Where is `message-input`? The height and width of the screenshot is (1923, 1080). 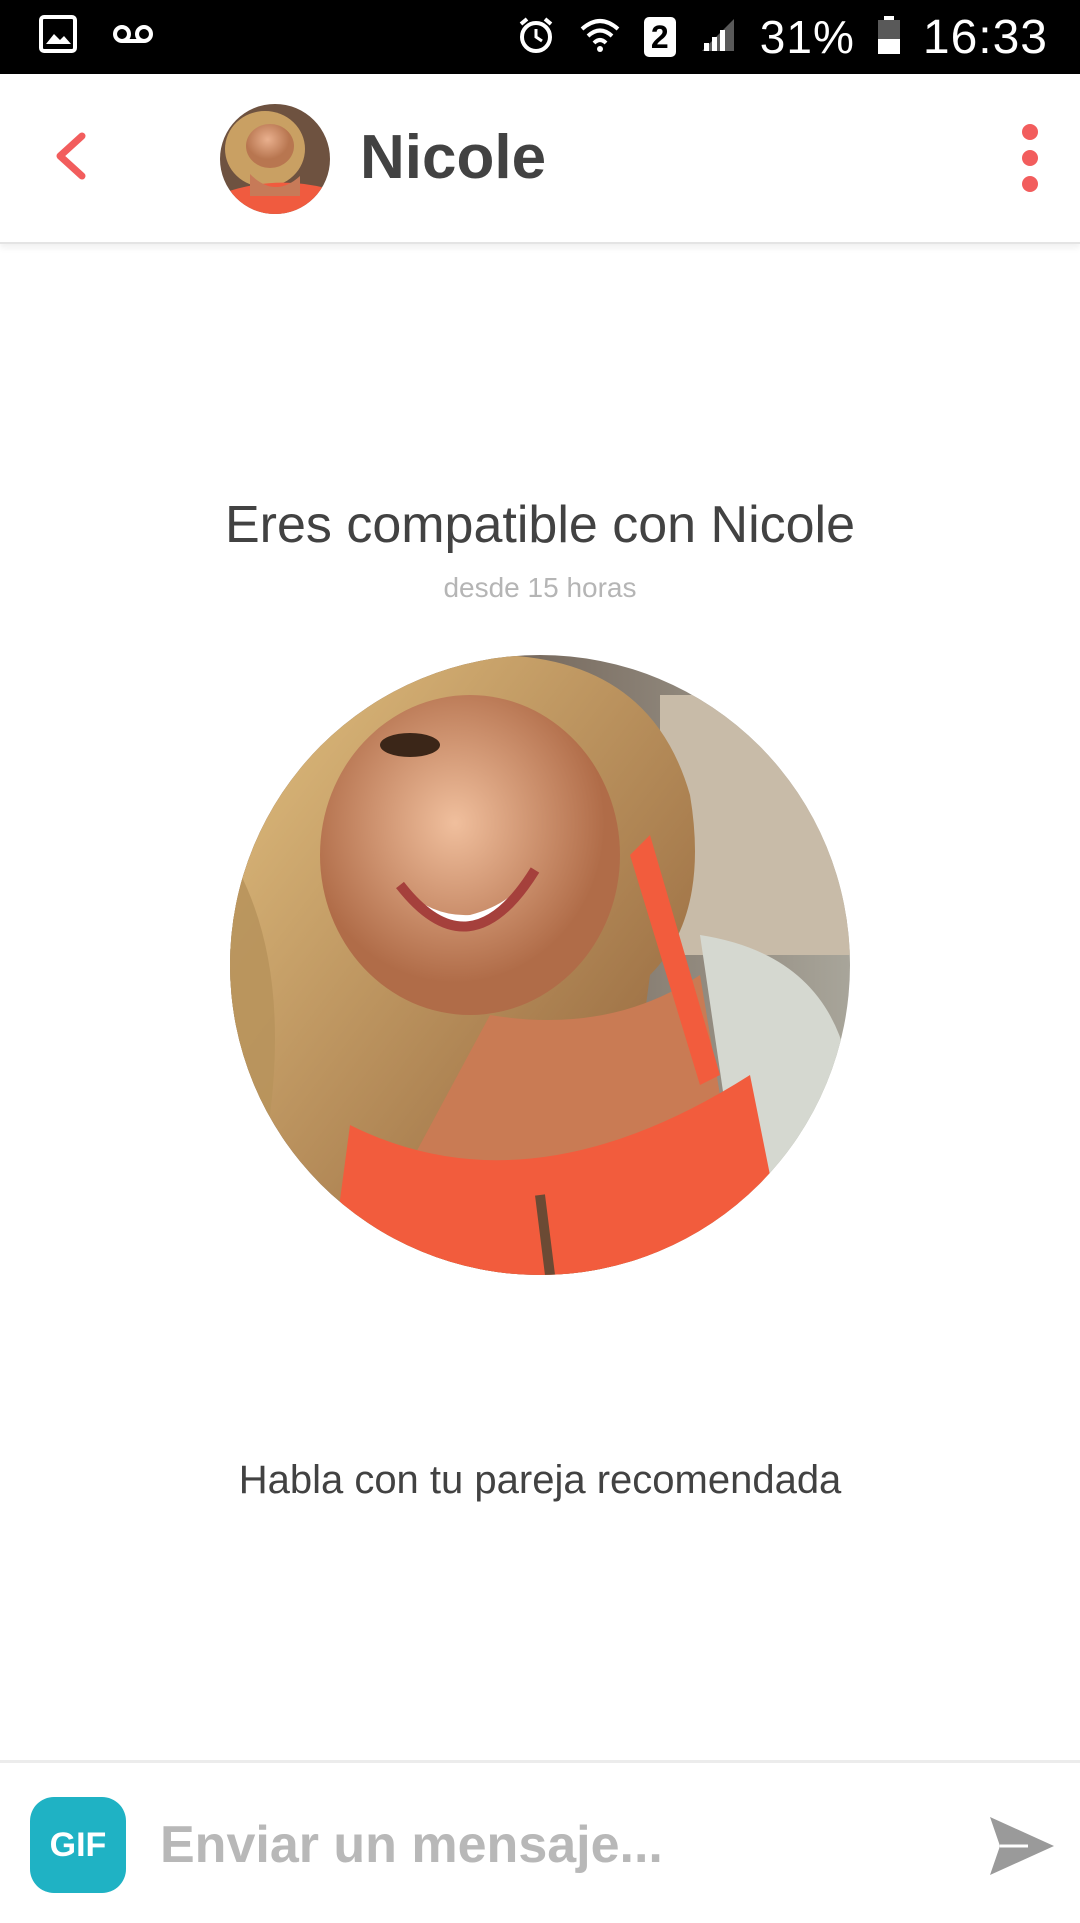 message-input is located at coordinates (560, 1845).